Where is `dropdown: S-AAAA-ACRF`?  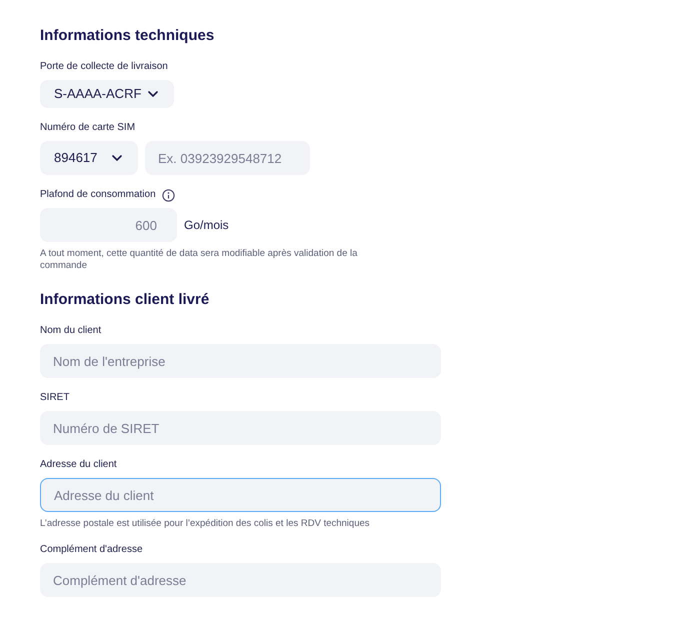
dropdown: S-AAAA-ACRF is located at coordinates (107, 94).